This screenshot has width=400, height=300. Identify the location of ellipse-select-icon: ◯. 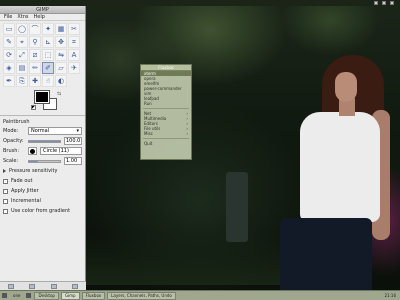
(22, 29).